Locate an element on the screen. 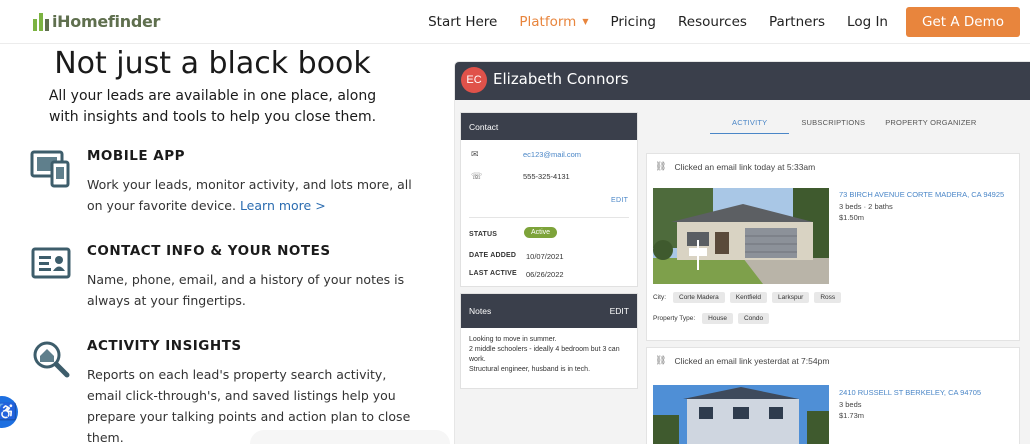 This screenshot has height=444, width=1030. logo-mark-icon is located at coordinates (41, 21).